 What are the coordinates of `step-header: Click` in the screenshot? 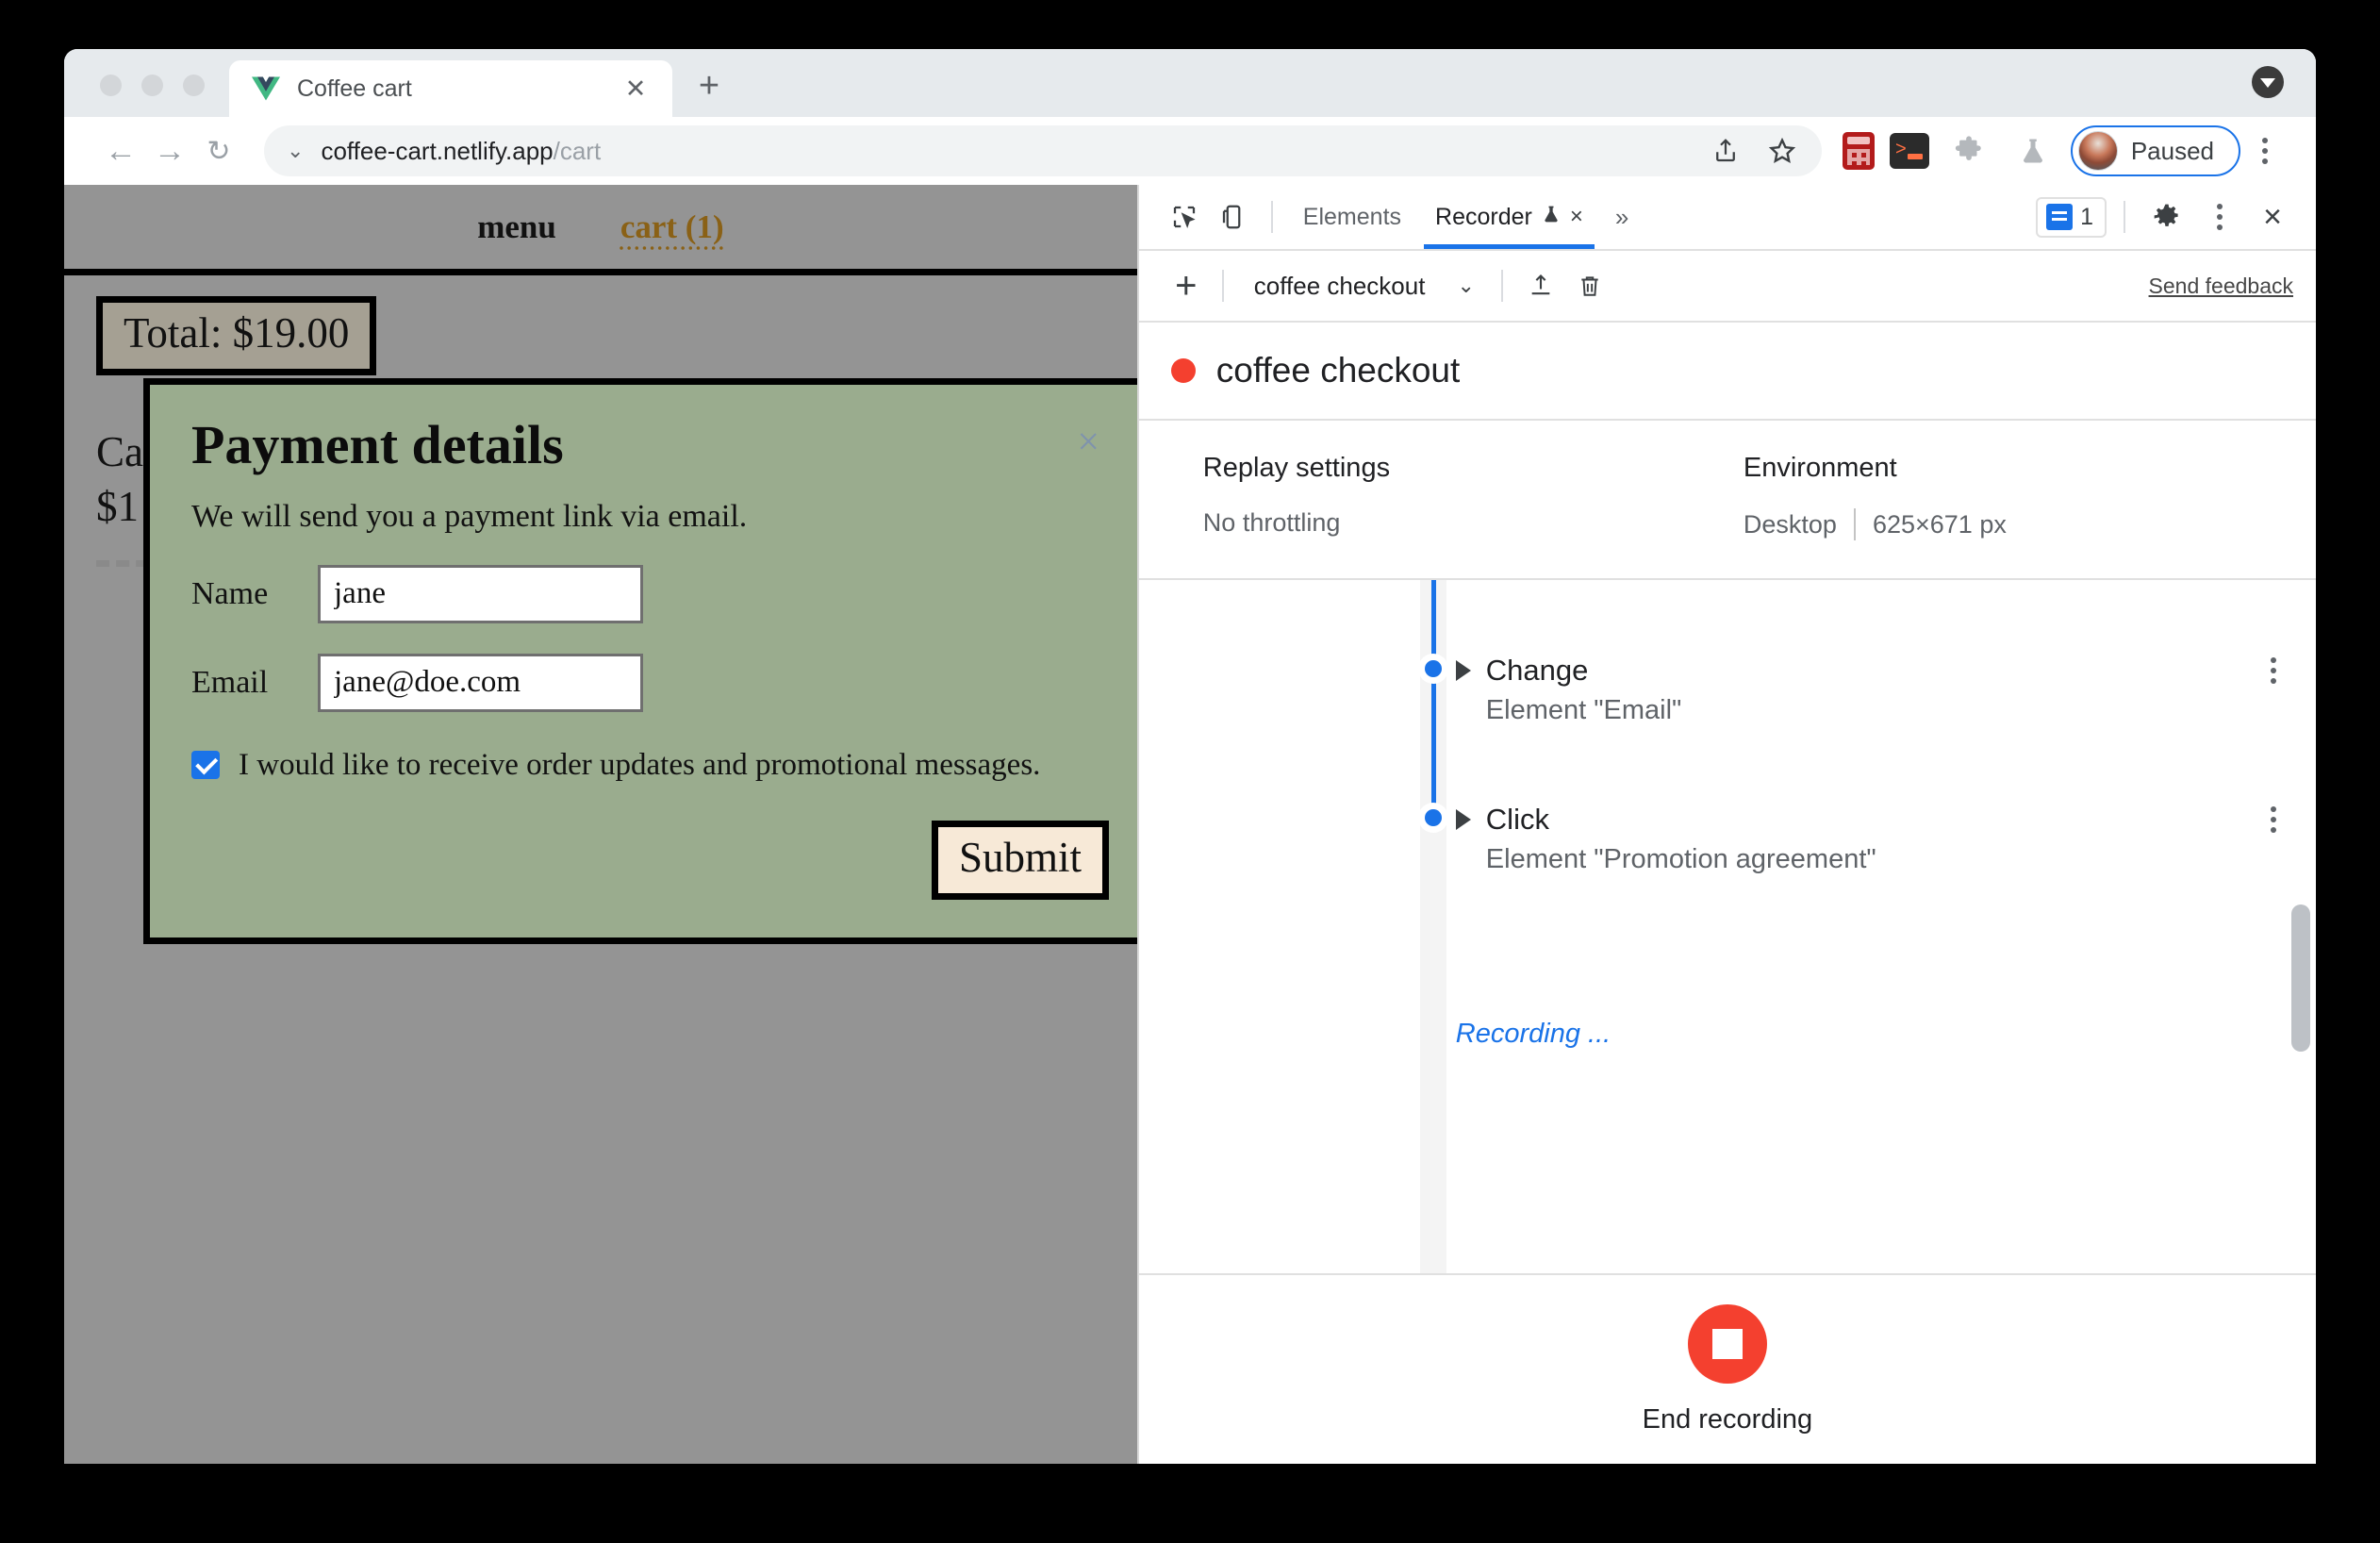 It's located at (1863, 820).